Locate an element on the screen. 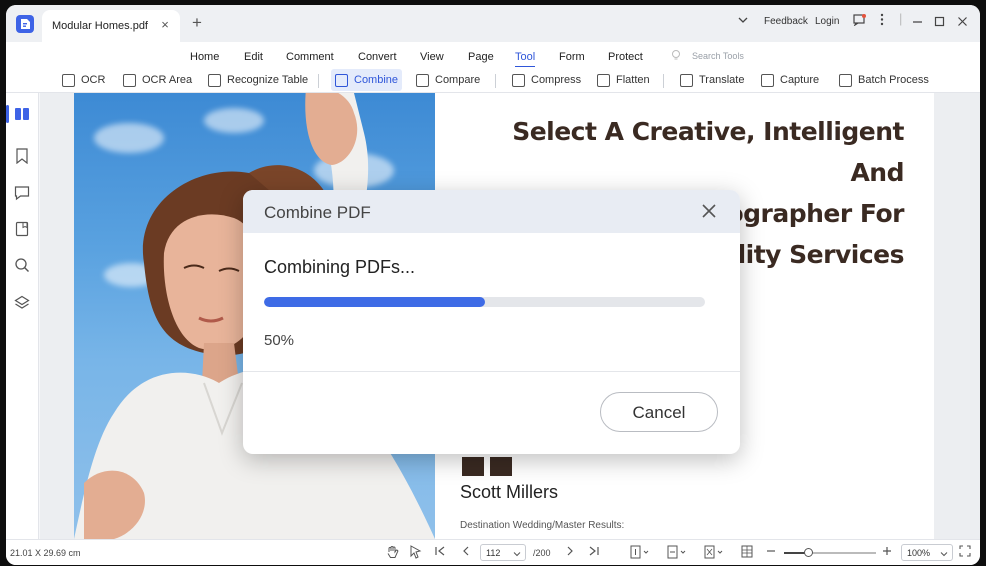  menu-tool: Tool is located at coordinates (525, 57).